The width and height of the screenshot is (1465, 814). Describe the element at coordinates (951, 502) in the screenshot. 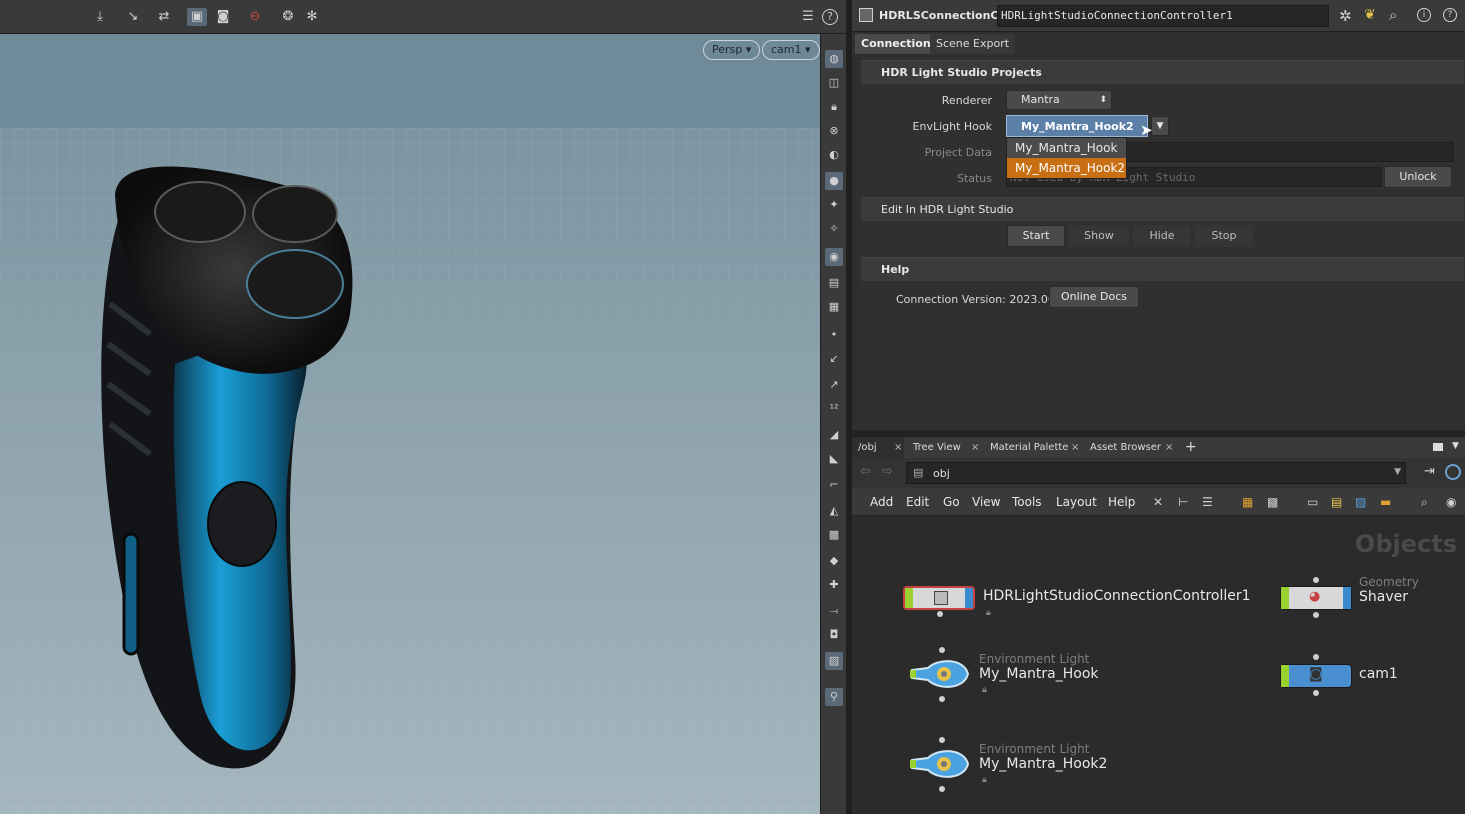

I see `menu-go: Go` at that location.